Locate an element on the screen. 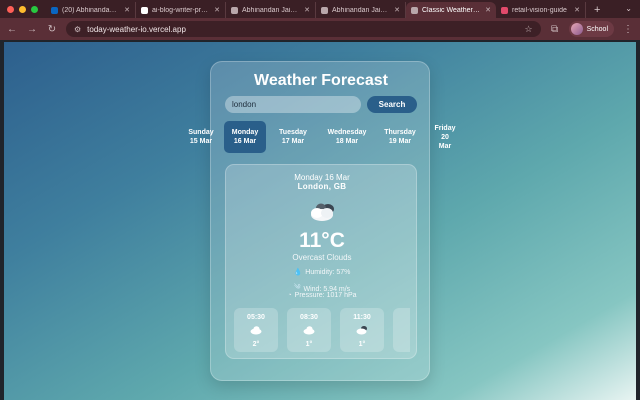 Image resolution: width=640 pixels, height=400 pixels. weather-description: Overcast Clouds is located at coordinates (322, 257).